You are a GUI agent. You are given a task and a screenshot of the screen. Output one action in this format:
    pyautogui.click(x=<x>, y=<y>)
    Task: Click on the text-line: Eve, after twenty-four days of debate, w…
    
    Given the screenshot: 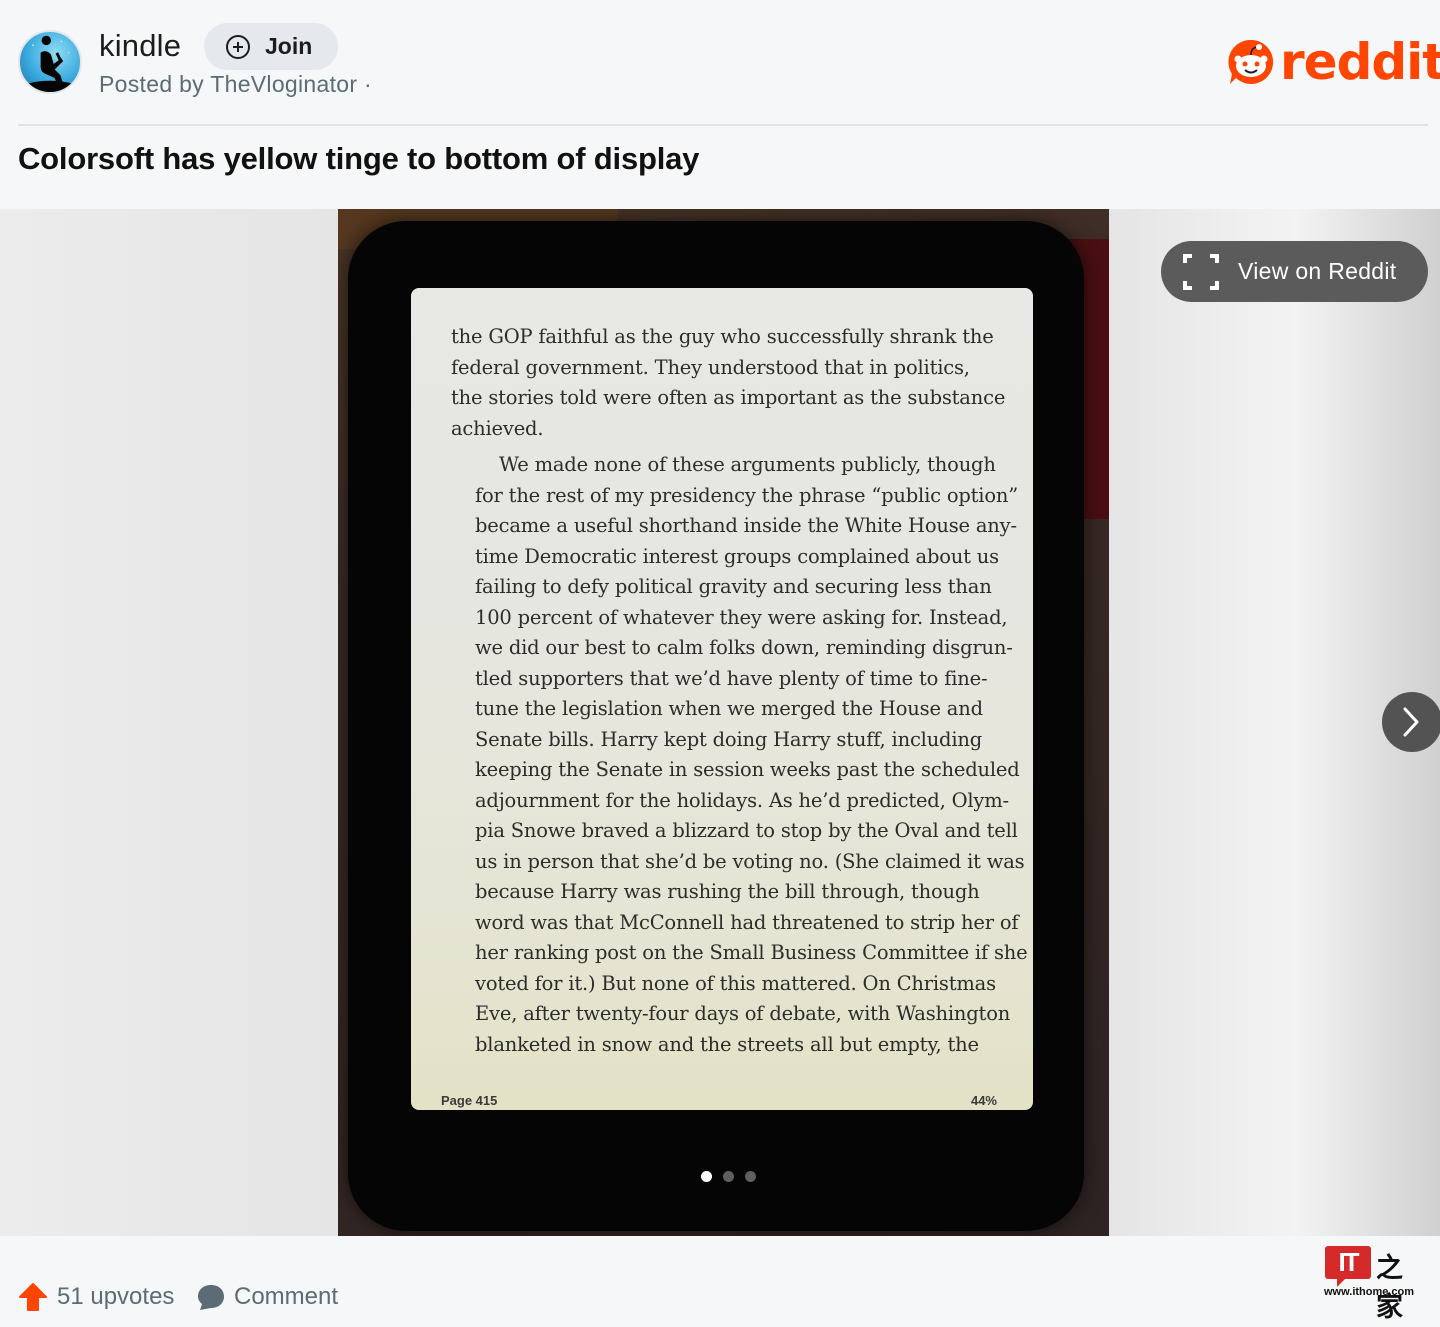 What is the action you would take?
    pyautogui.click(x=743, y=1013)
    